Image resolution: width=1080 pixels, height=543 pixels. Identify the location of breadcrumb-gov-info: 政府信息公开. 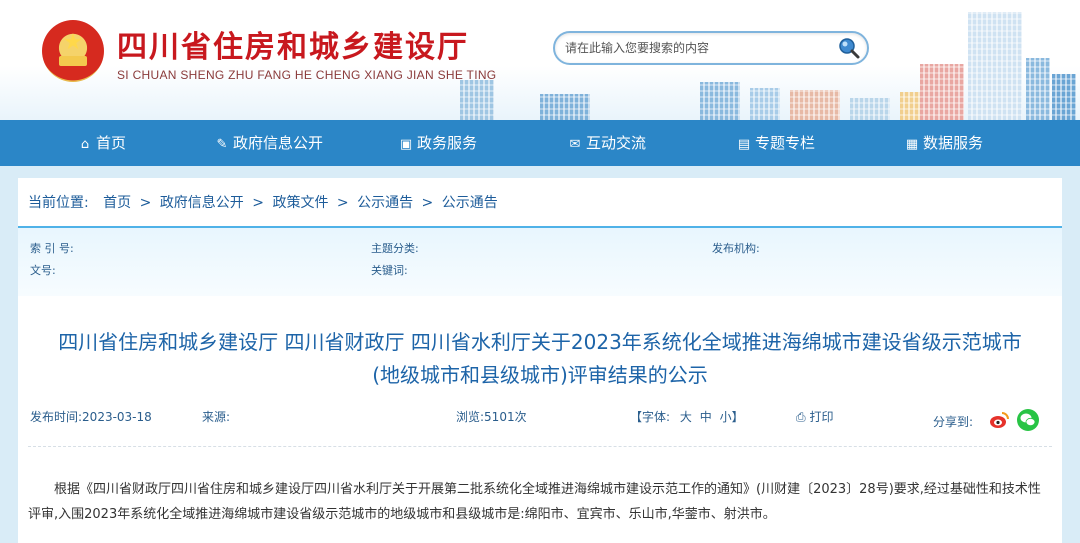
(202, 203).